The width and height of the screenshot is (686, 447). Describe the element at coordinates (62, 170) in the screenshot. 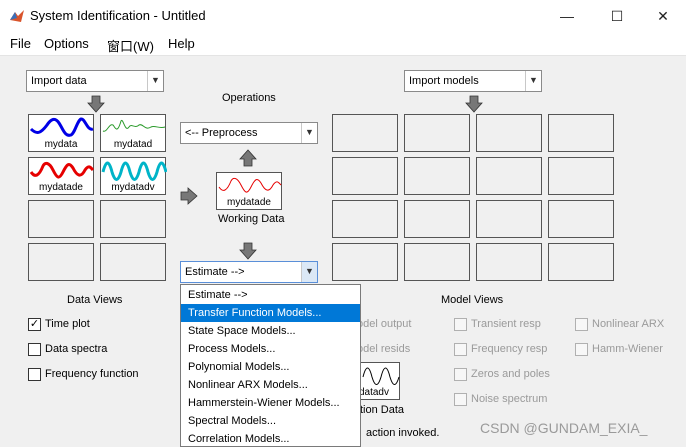

I see `signal-plot-mydatade` at that location.